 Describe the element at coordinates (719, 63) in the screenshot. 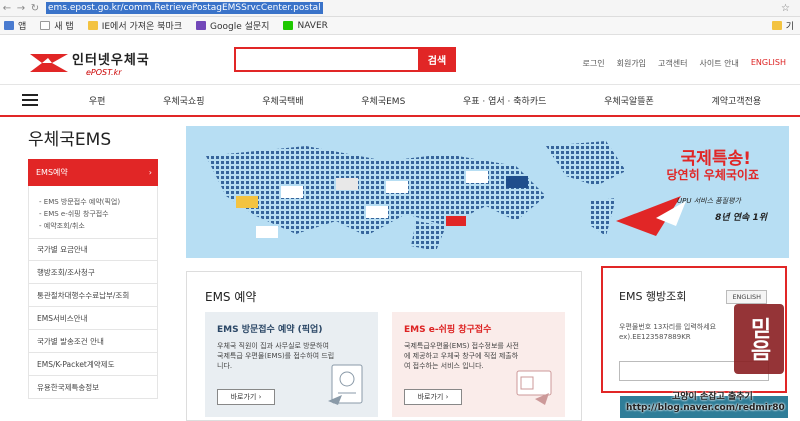

I see `site-guide-link: 사이트 안내` at that location.